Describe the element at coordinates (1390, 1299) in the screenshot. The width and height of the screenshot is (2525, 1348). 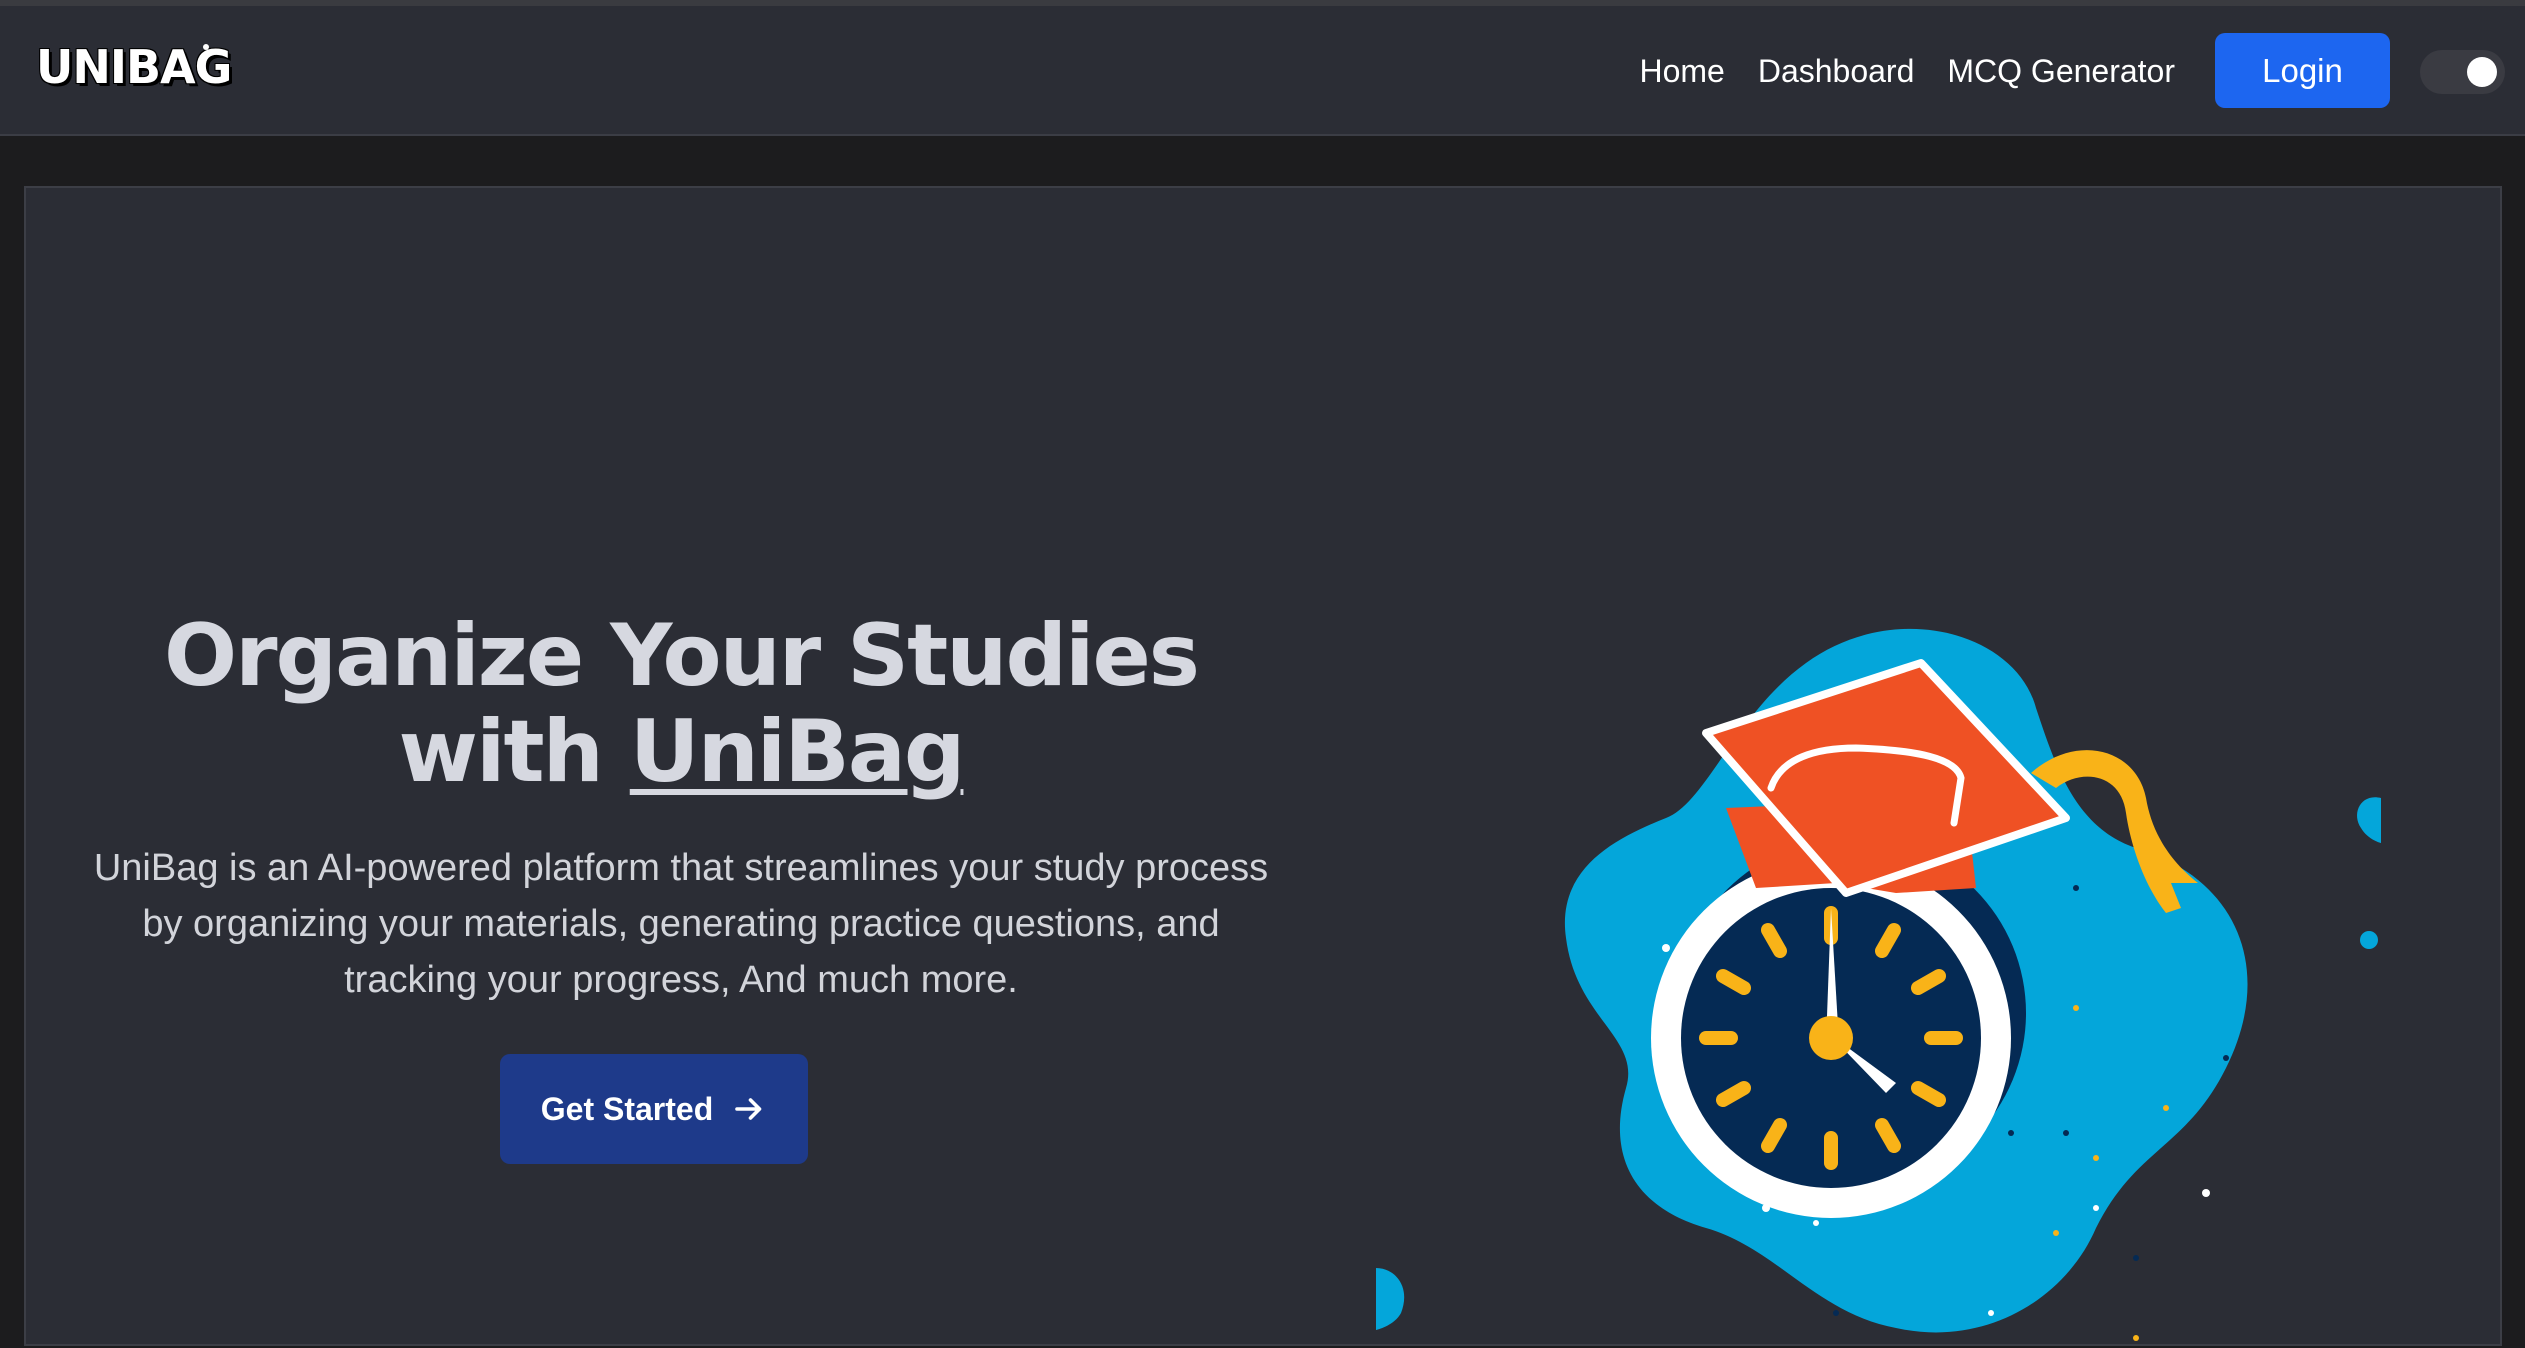
I see `small-blob-left` at that location.